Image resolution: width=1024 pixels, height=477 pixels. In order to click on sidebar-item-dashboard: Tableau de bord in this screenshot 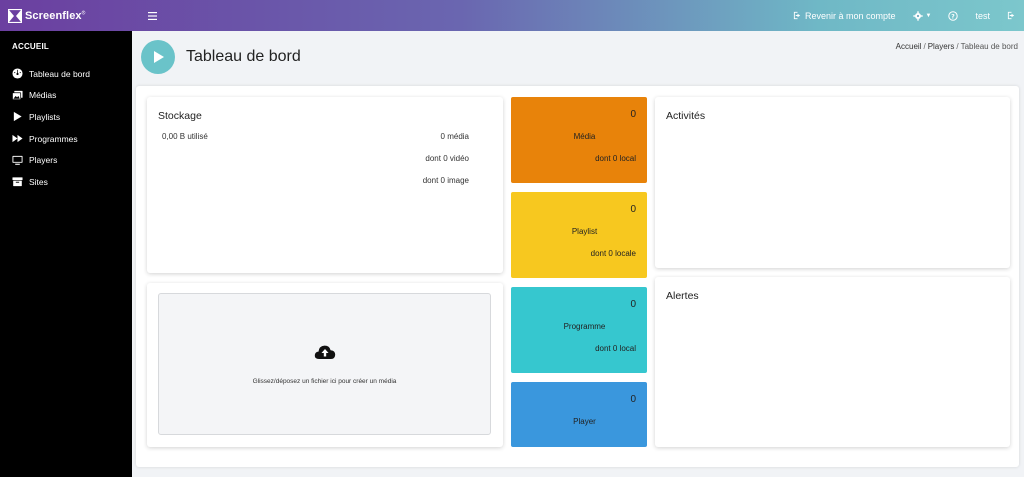, I will do `click(66, 74)`.